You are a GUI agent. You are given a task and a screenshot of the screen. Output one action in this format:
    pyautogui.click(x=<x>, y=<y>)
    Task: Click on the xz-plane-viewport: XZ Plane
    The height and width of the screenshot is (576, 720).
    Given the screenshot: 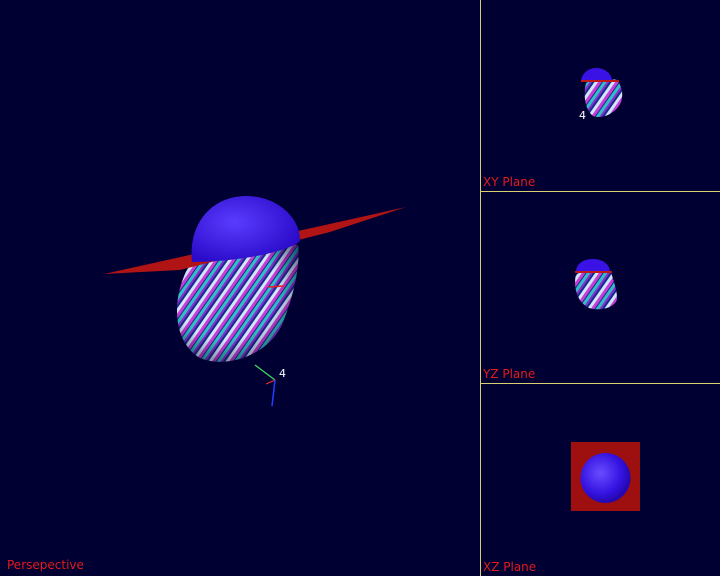 What is the action you would take?
    pyautogui.click(x=600, y=480)
    